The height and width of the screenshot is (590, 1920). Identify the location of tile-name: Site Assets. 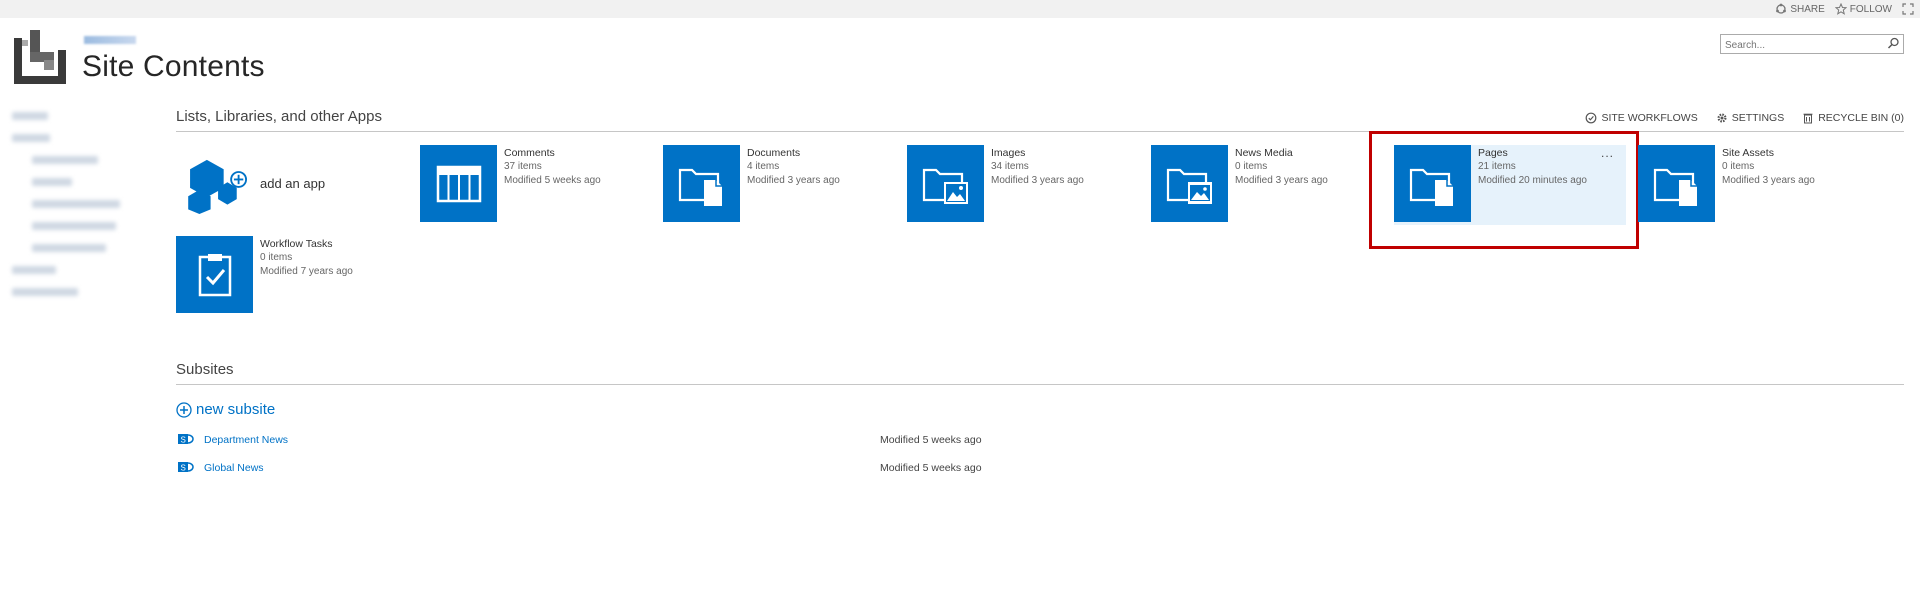
(1768, 153).